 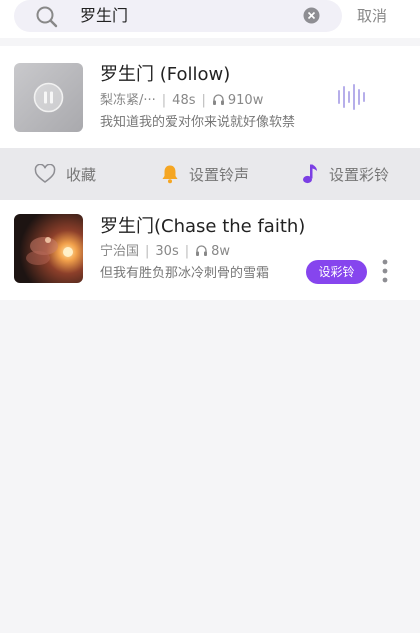 I want to click on song-title: 罗生门(Chase the faith), so click(x=203, y=226).